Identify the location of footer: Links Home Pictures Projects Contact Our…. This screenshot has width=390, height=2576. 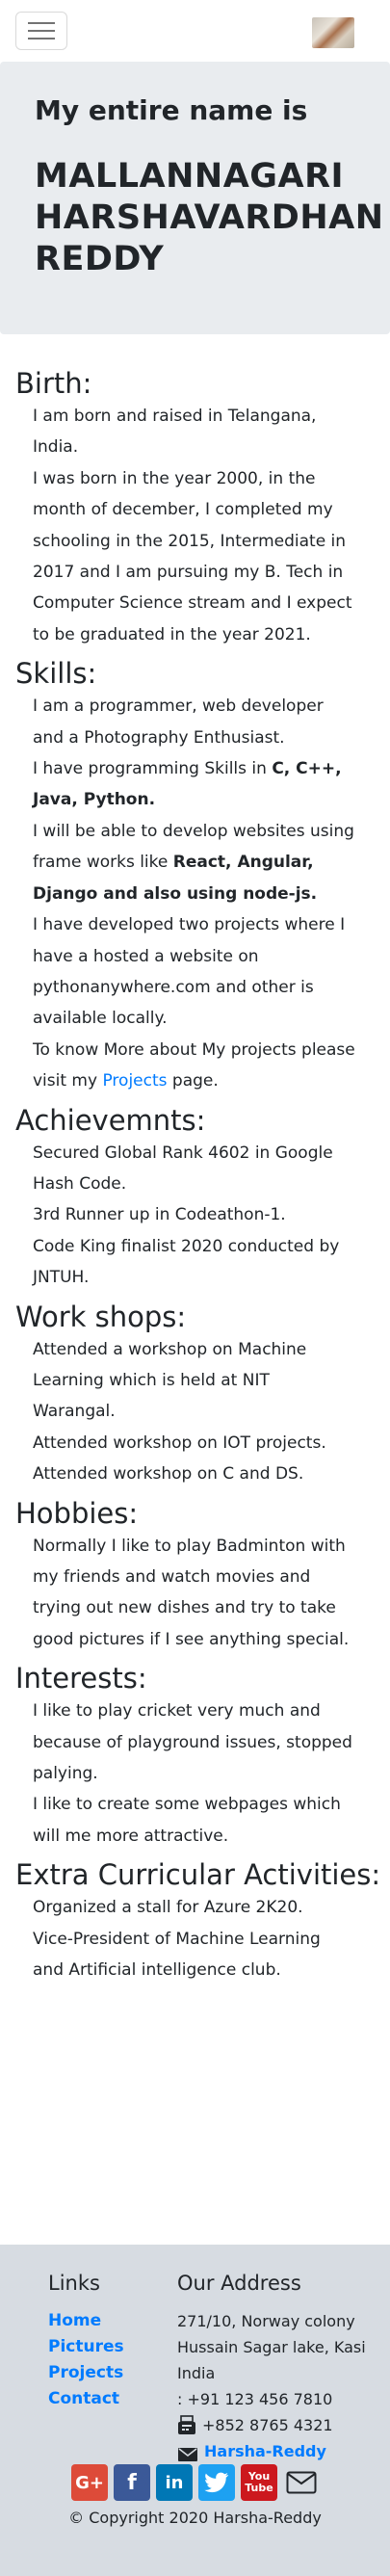
(195, 2410).